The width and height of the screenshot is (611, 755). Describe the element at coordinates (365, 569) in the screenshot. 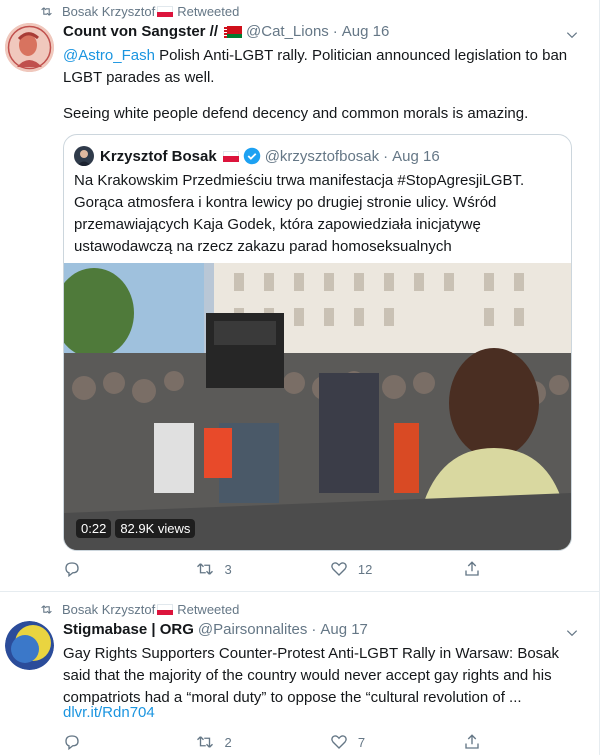

I see `like-count: 12` at that location.